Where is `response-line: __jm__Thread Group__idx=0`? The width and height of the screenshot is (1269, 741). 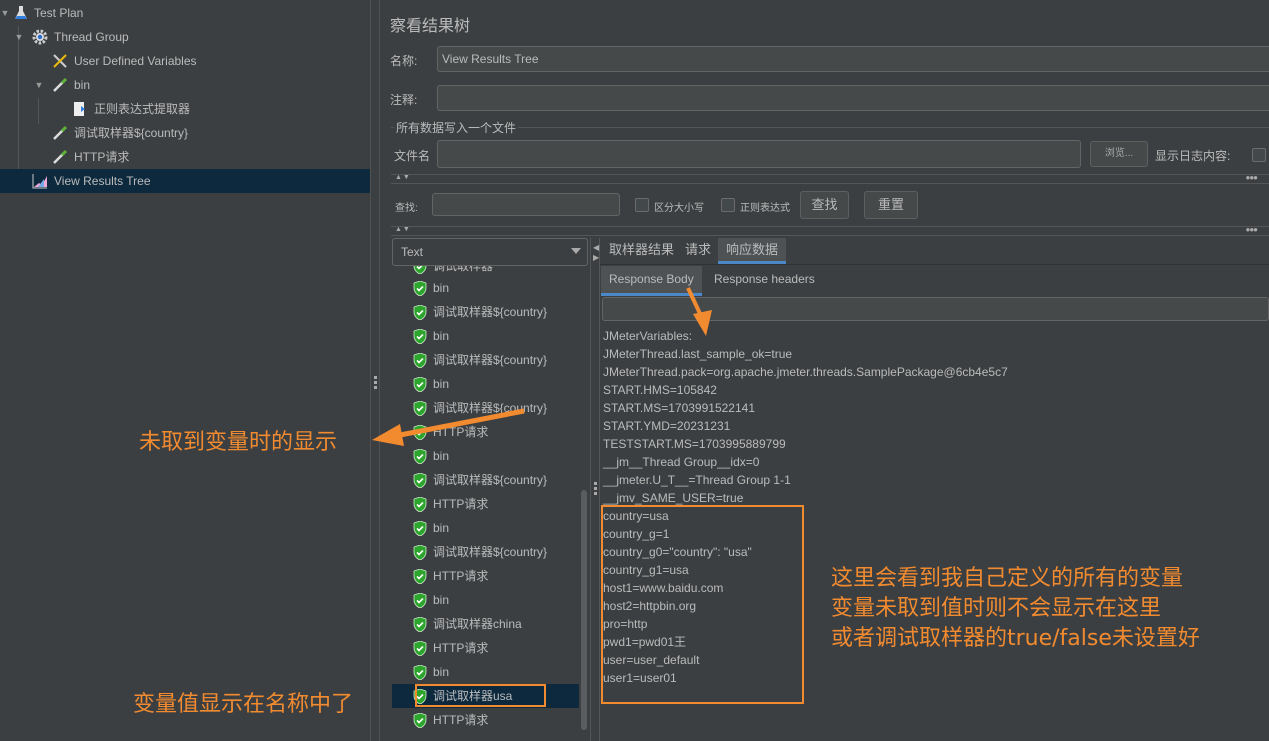
response-line: __jm__Thread Group__idx=0 is located at coordinates (681, 462).